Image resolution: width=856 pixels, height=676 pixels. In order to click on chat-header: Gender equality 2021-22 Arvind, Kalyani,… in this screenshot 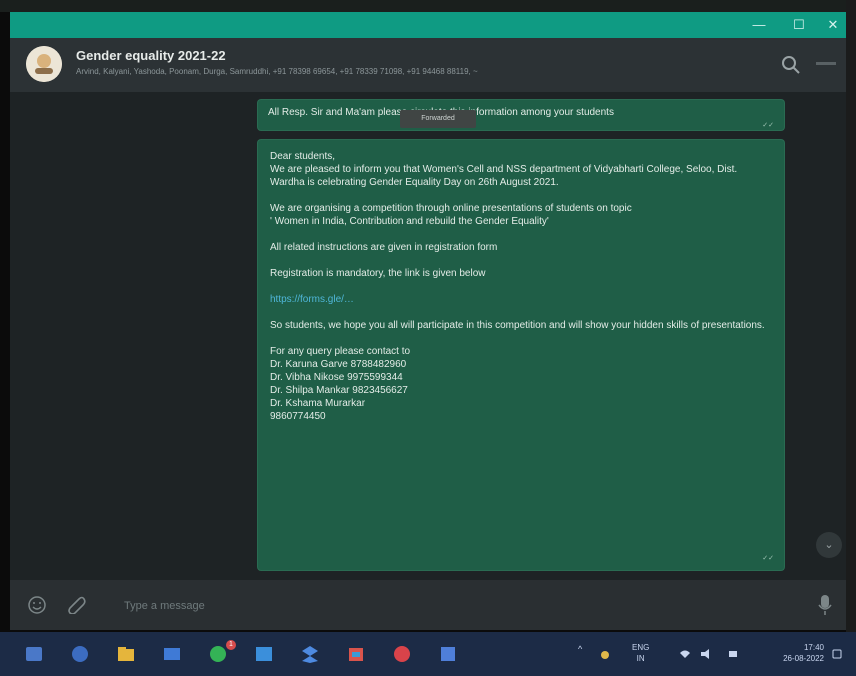, I will do `click(428, 65)`.